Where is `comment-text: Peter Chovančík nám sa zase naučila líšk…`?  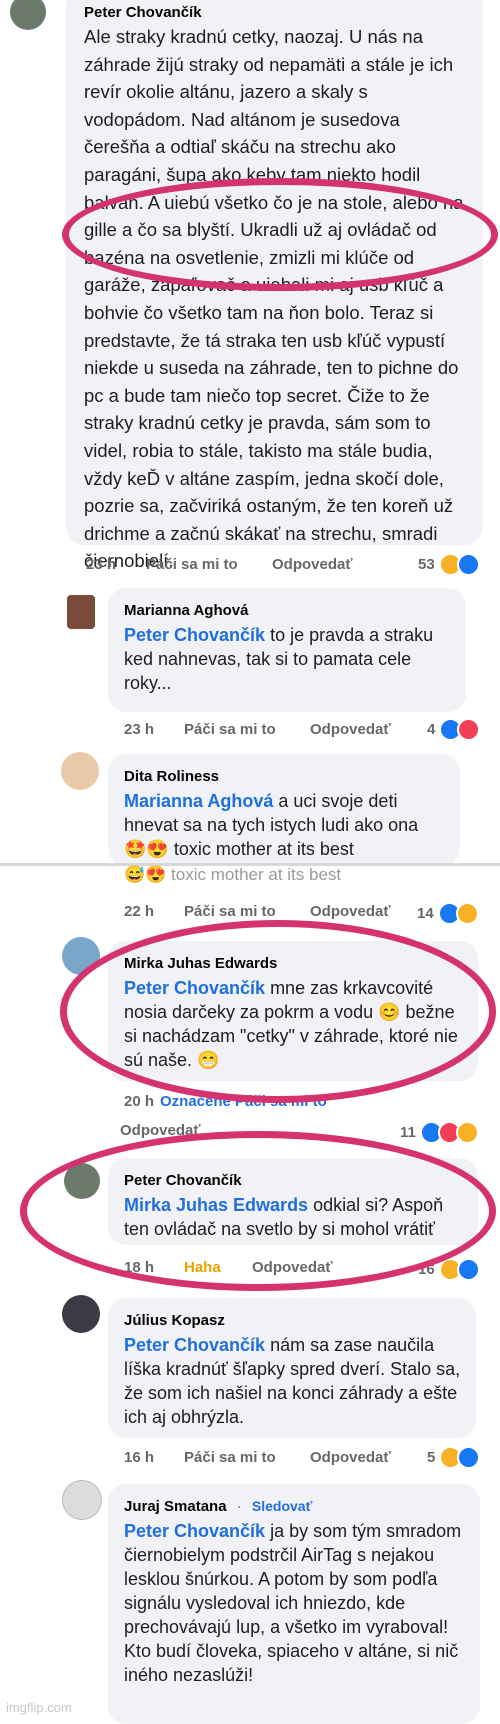
comment-text: Peter Chovančík nám sa zase naučila líšk… is located at coordinates (292, 1381).